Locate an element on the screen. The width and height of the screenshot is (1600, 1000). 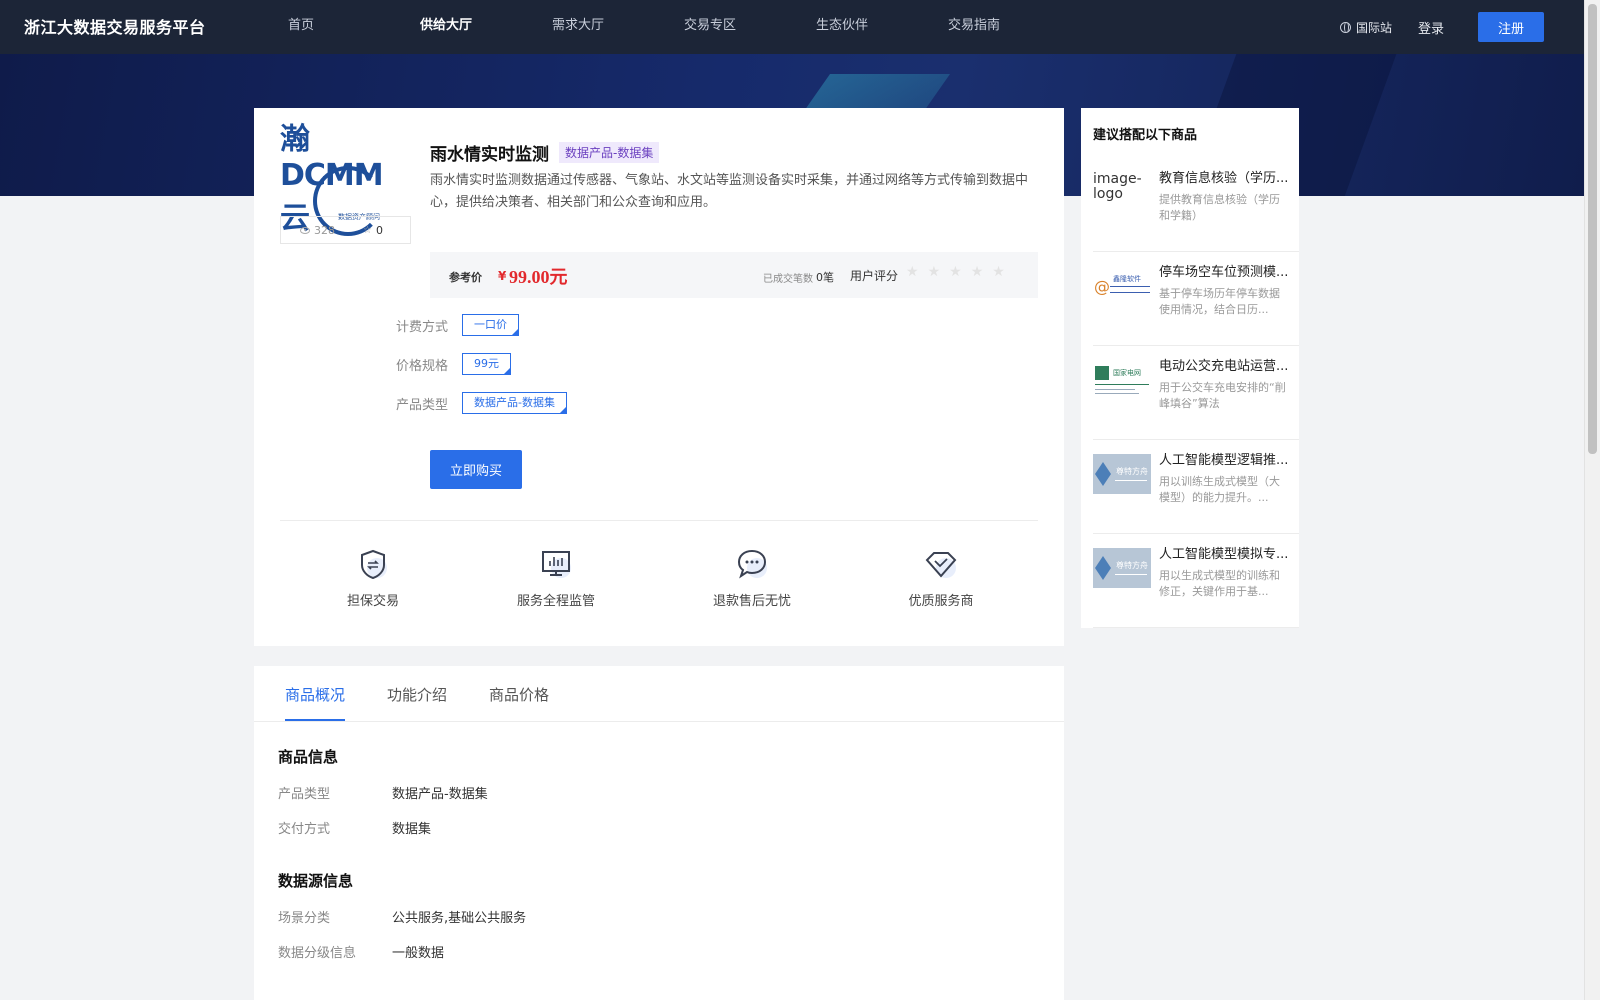
broken-image-thumbnail: image-logo is located at coordinates (1122, 192).